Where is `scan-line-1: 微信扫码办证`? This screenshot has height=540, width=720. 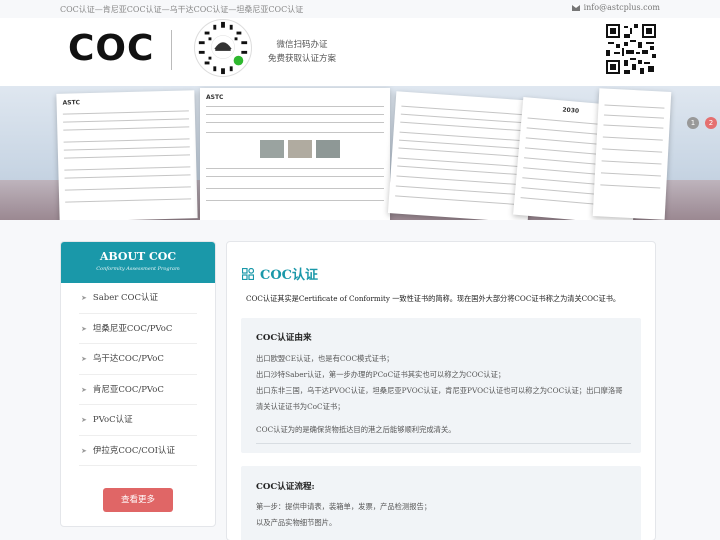 scan-line-1: 微信扫码办证 is located at coordinates (302, 45).